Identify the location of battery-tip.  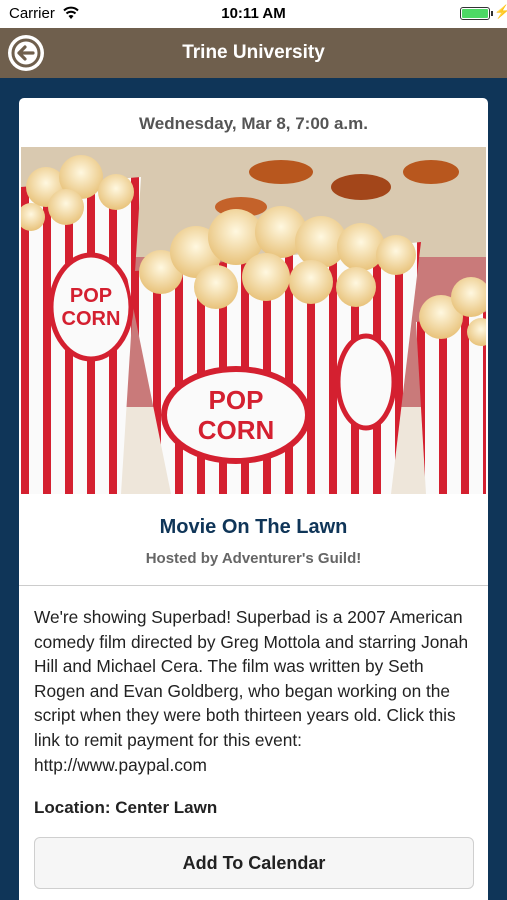
(492, 13).